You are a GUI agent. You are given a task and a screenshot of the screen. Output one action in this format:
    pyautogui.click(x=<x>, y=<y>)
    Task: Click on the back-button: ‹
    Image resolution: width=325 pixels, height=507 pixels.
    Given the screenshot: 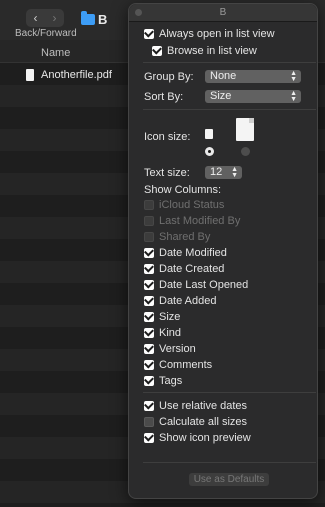 What is the action you would take?
    pyautogui.click(x=35, y=18)
    